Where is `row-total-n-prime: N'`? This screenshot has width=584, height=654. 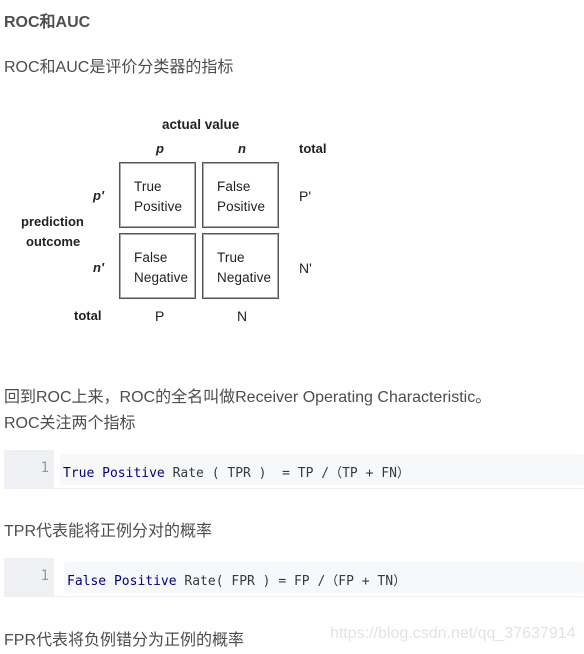 row-total-n-prime: N' is located at coordinates (305, 268).